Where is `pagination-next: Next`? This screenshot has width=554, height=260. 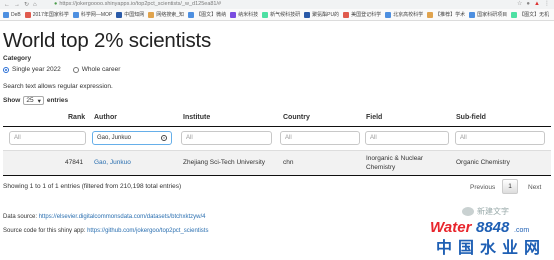 pagination-next: Next is located at coordinates (534, 187).